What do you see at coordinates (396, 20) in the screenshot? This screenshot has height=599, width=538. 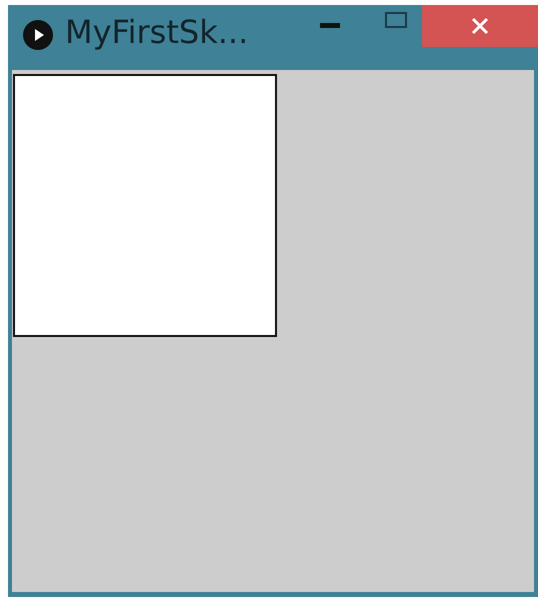 I see `maximize-icon` at bounding box center [396, 20].